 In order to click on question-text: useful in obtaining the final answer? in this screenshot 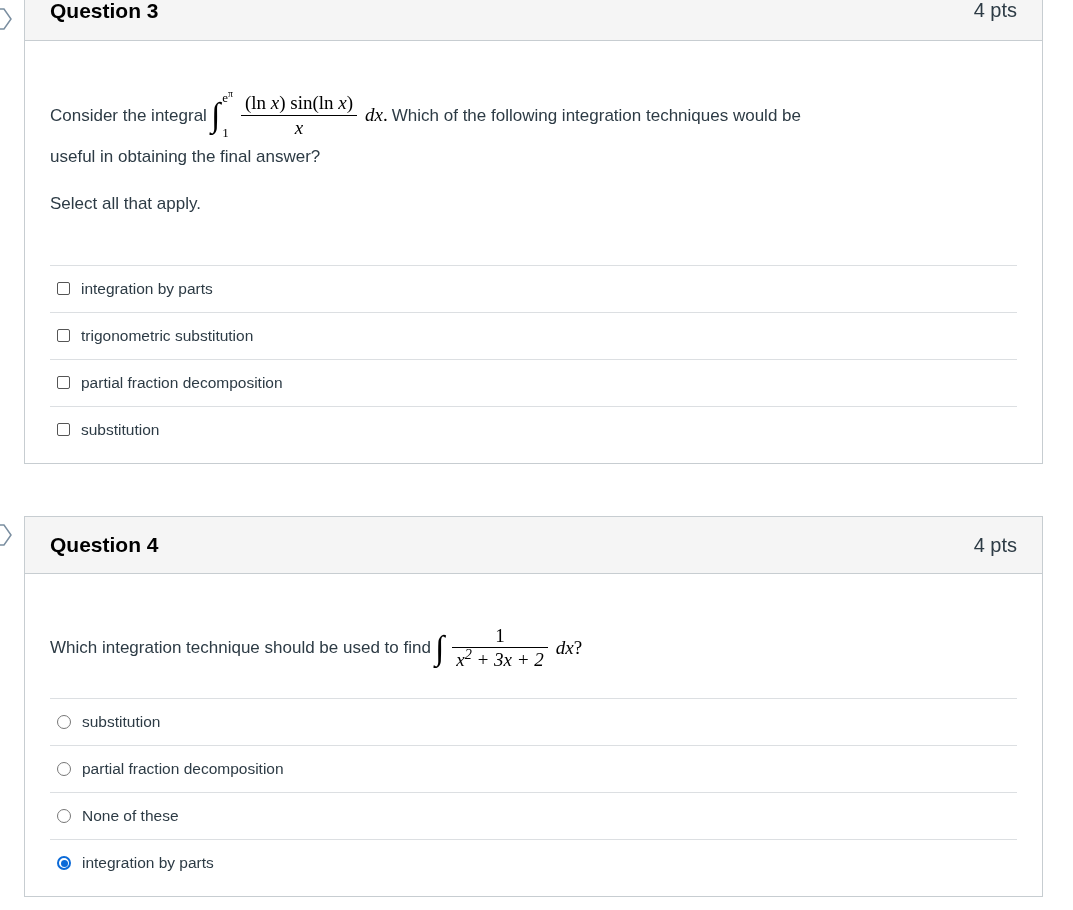, I will do `click(186, 156)`.